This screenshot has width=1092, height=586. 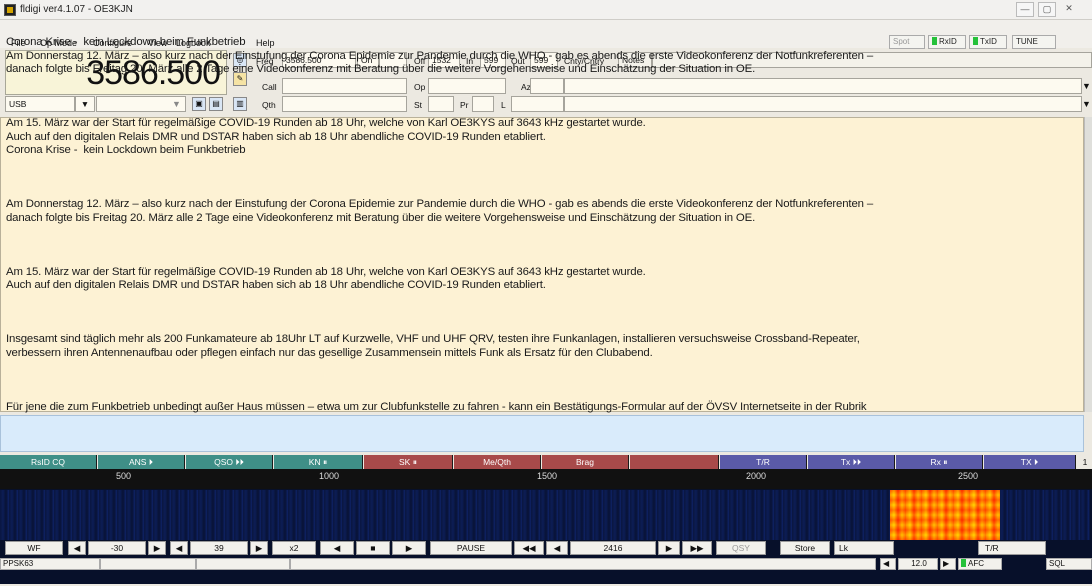 I want to click on level-field: -30, so click(x=117, y=548).